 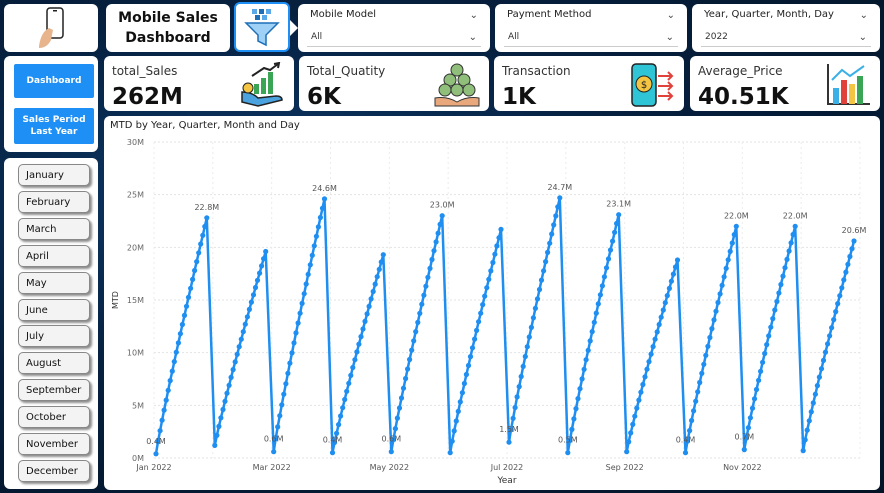 I want to click on nav-panel: Dashboard Sales Period Last Year, so click(x=51, y=104).